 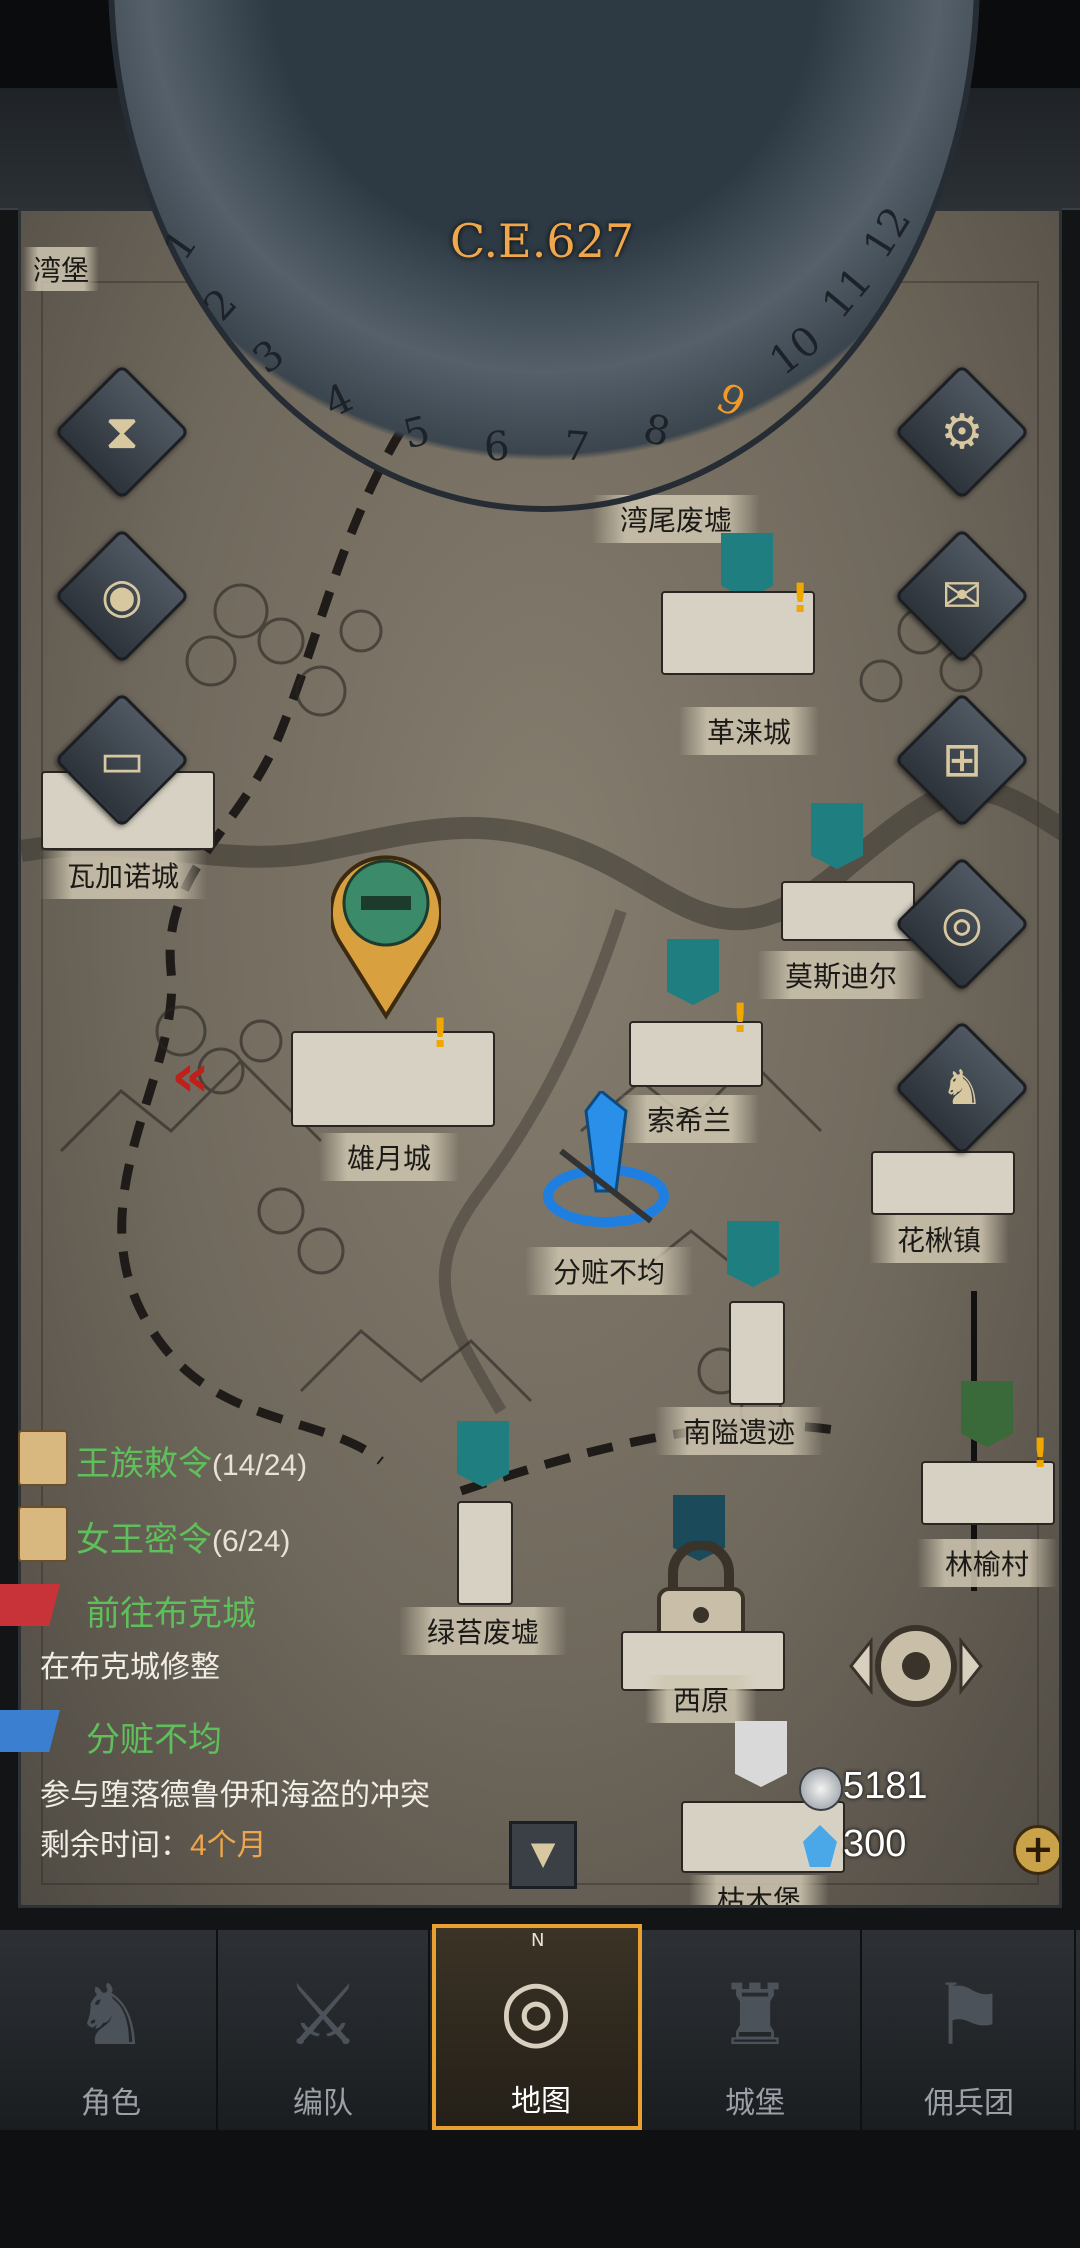 I want to click on location-nanyi: 南隘遗迹, so click(x=739, y=1431).